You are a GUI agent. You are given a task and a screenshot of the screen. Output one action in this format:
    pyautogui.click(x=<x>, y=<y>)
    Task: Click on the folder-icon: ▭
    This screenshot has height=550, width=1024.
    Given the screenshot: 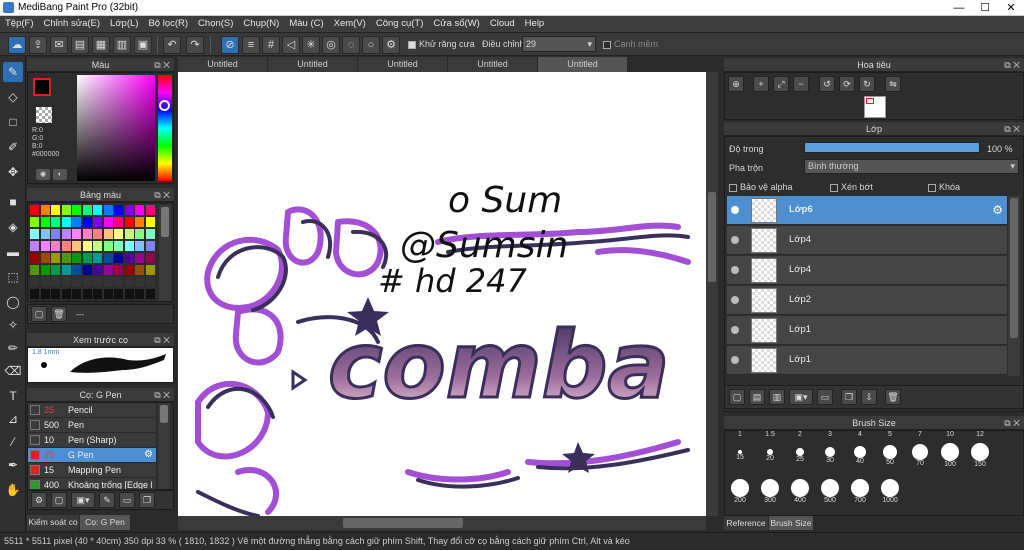 What is the action you would take?
    pyautogui.click(x=825, y=397)
    